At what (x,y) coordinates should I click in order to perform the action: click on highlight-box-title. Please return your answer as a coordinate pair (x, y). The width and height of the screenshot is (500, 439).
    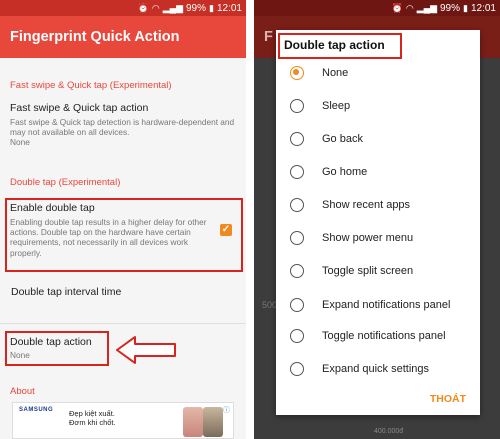
    Looking at the image, I should click on (340, 46).